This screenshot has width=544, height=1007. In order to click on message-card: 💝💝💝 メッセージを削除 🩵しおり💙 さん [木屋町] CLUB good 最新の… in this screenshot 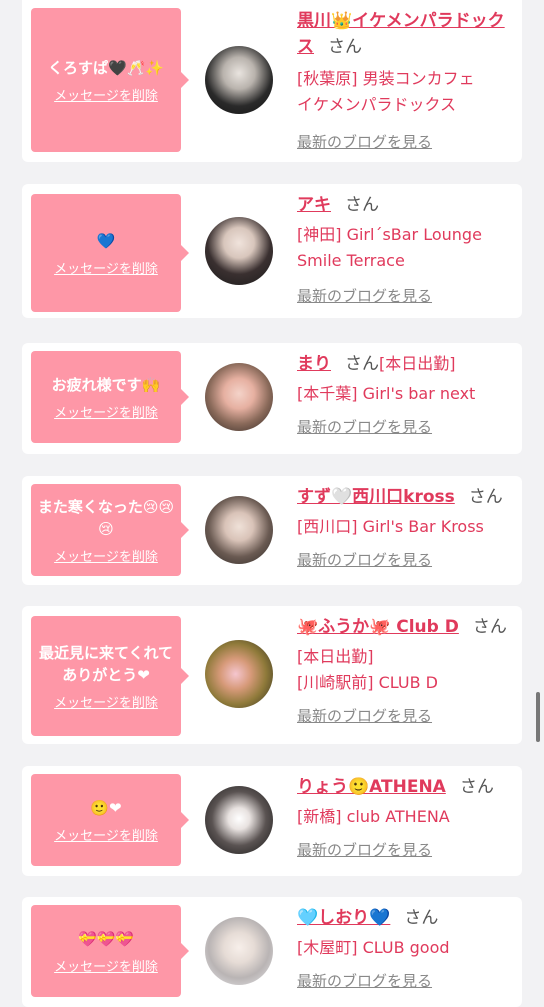, I will do `click(272, 952)`.